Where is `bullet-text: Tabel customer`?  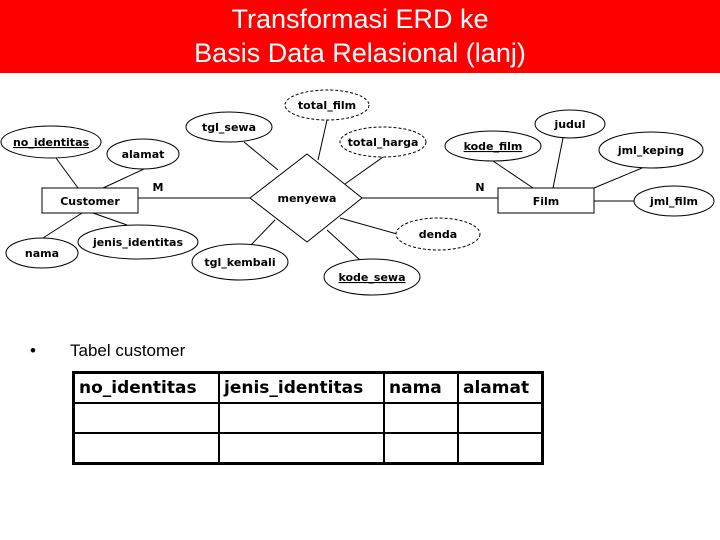
bullet-text: Tabel customer is located at coordinates (128, 350).